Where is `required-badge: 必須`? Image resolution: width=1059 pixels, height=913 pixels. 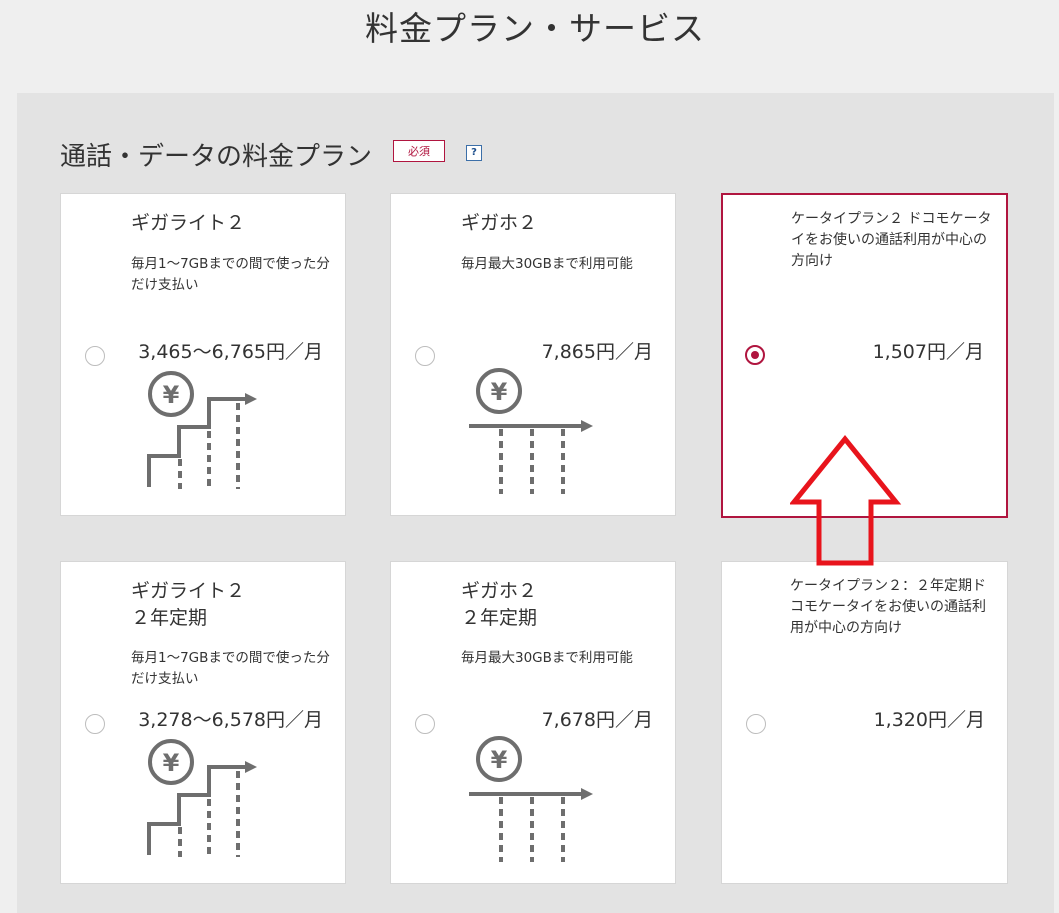
required-badge: 必須 is located at coordinates (419, 151).